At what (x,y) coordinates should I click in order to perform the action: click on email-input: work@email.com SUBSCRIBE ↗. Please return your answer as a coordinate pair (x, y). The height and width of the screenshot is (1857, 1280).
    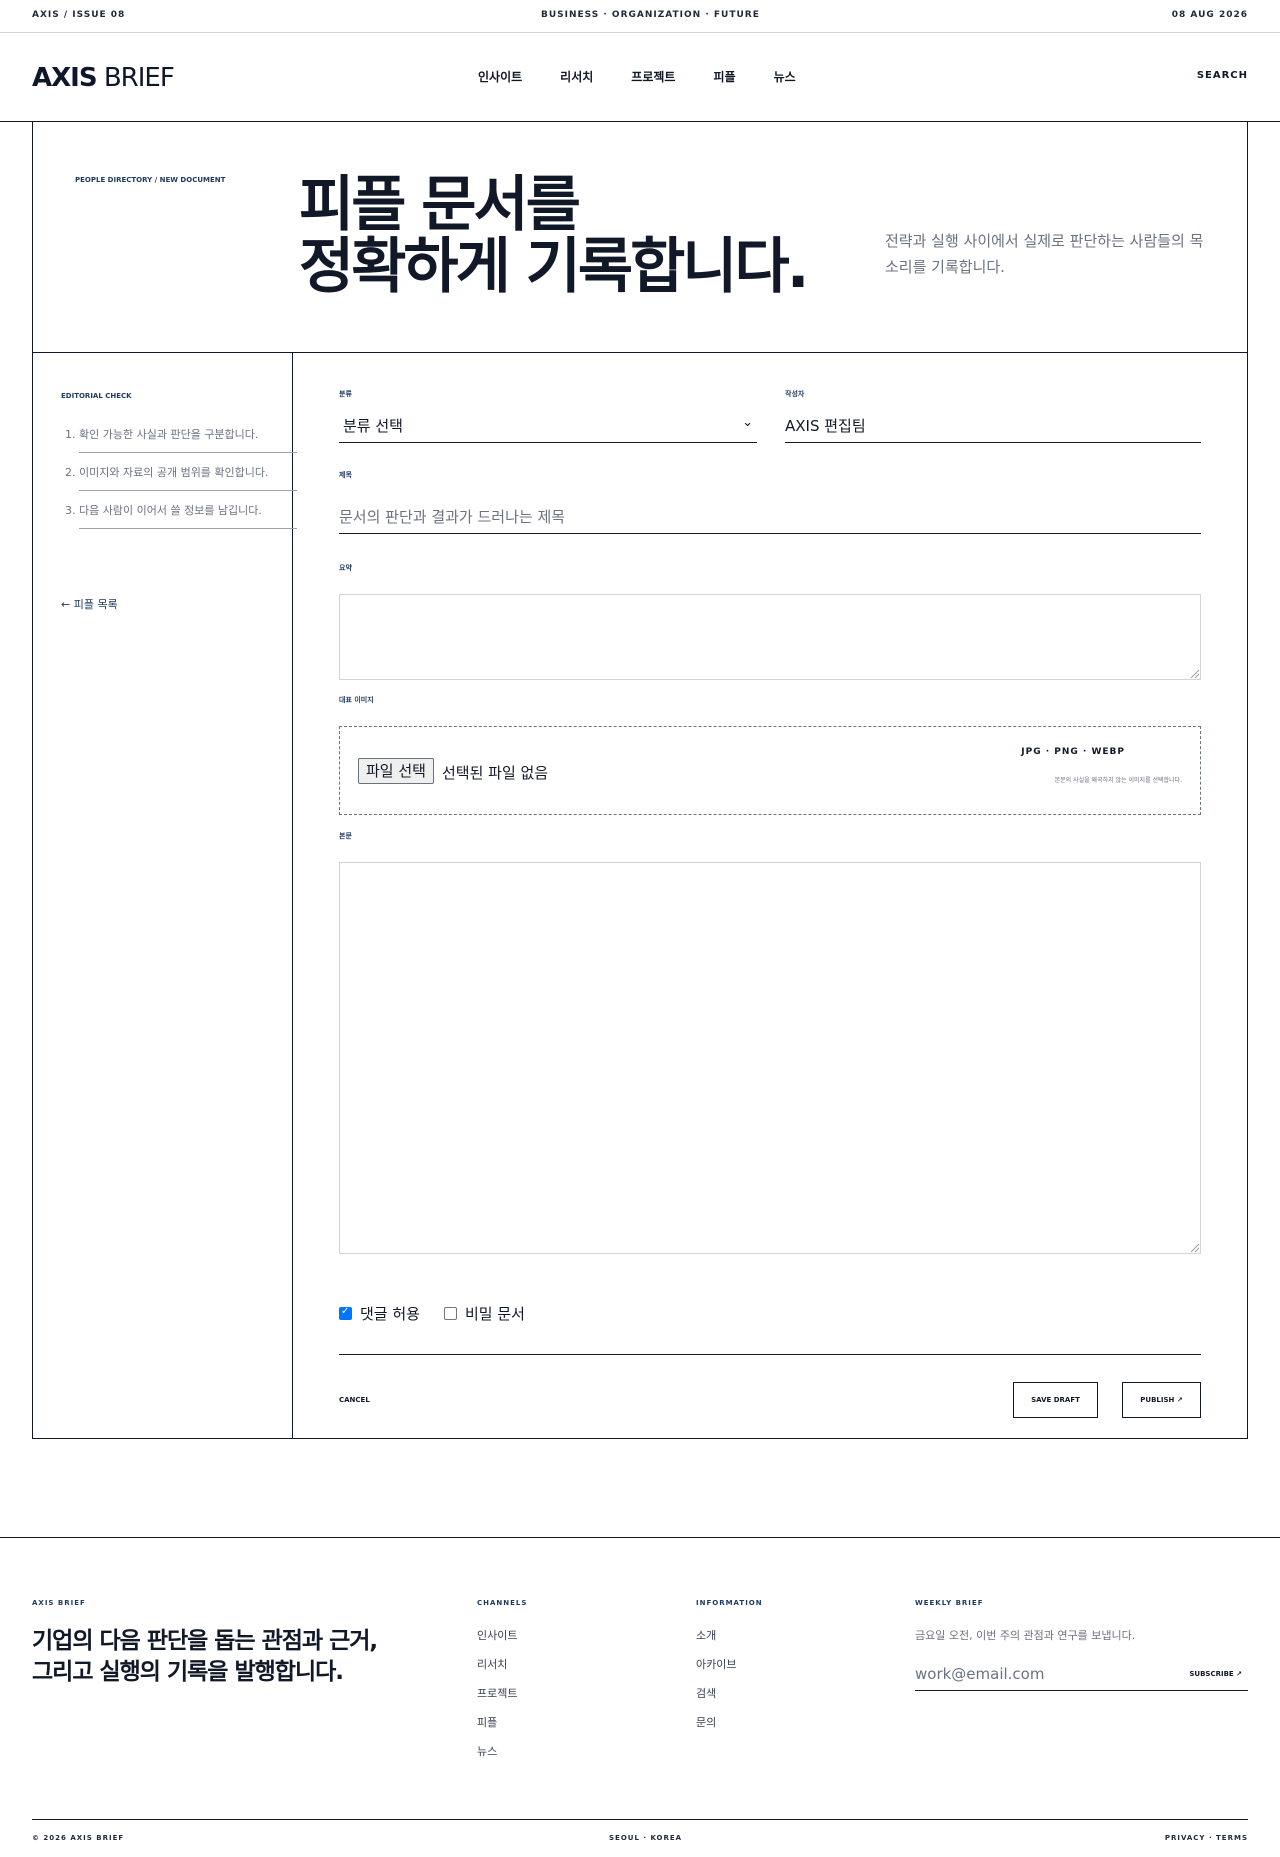
    Looking at the image, I should click on (1081, 1676).